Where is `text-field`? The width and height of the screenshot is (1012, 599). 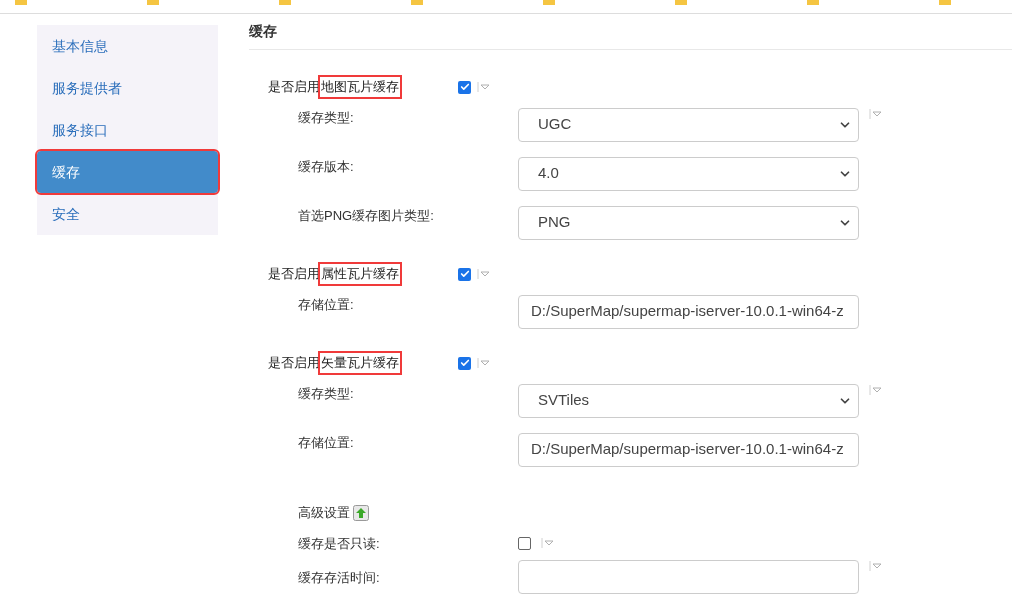 text-field is located at coordinates (688, 577).